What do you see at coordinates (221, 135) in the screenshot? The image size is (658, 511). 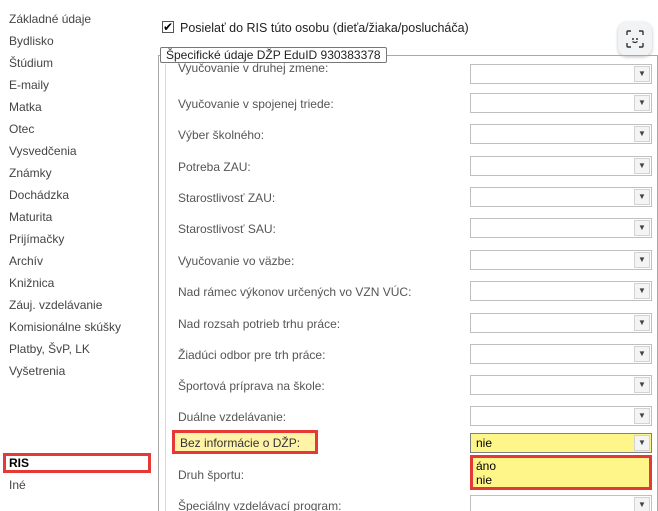 I see `field-label: Výber školného:` at bounding box center [221, 135].